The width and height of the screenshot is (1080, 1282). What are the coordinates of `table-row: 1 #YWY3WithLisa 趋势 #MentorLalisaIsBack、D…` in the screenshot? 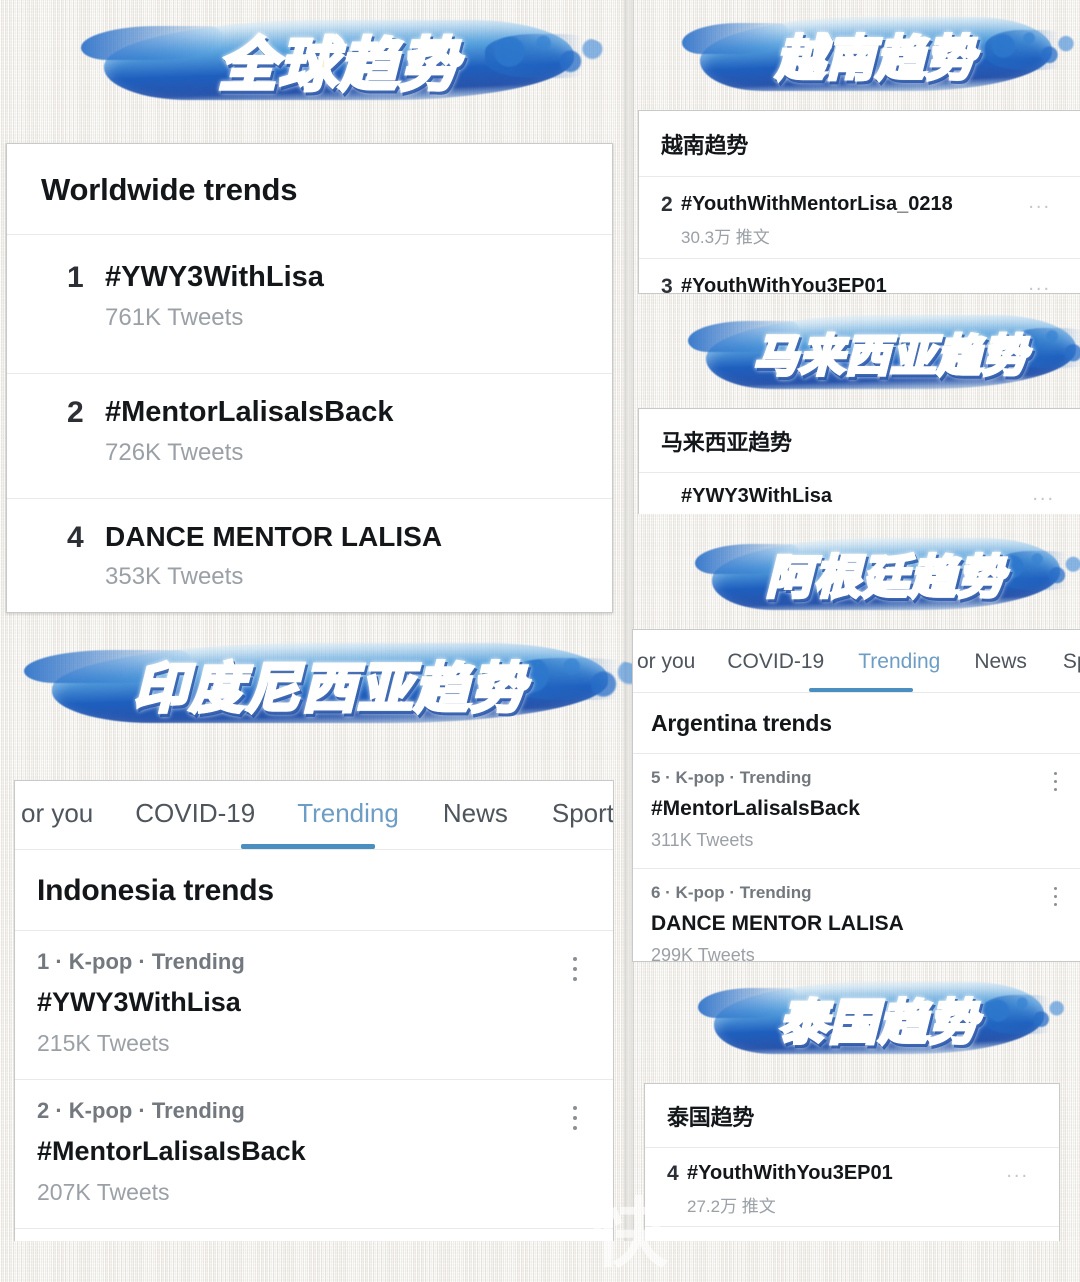 It's located at (859, 493).